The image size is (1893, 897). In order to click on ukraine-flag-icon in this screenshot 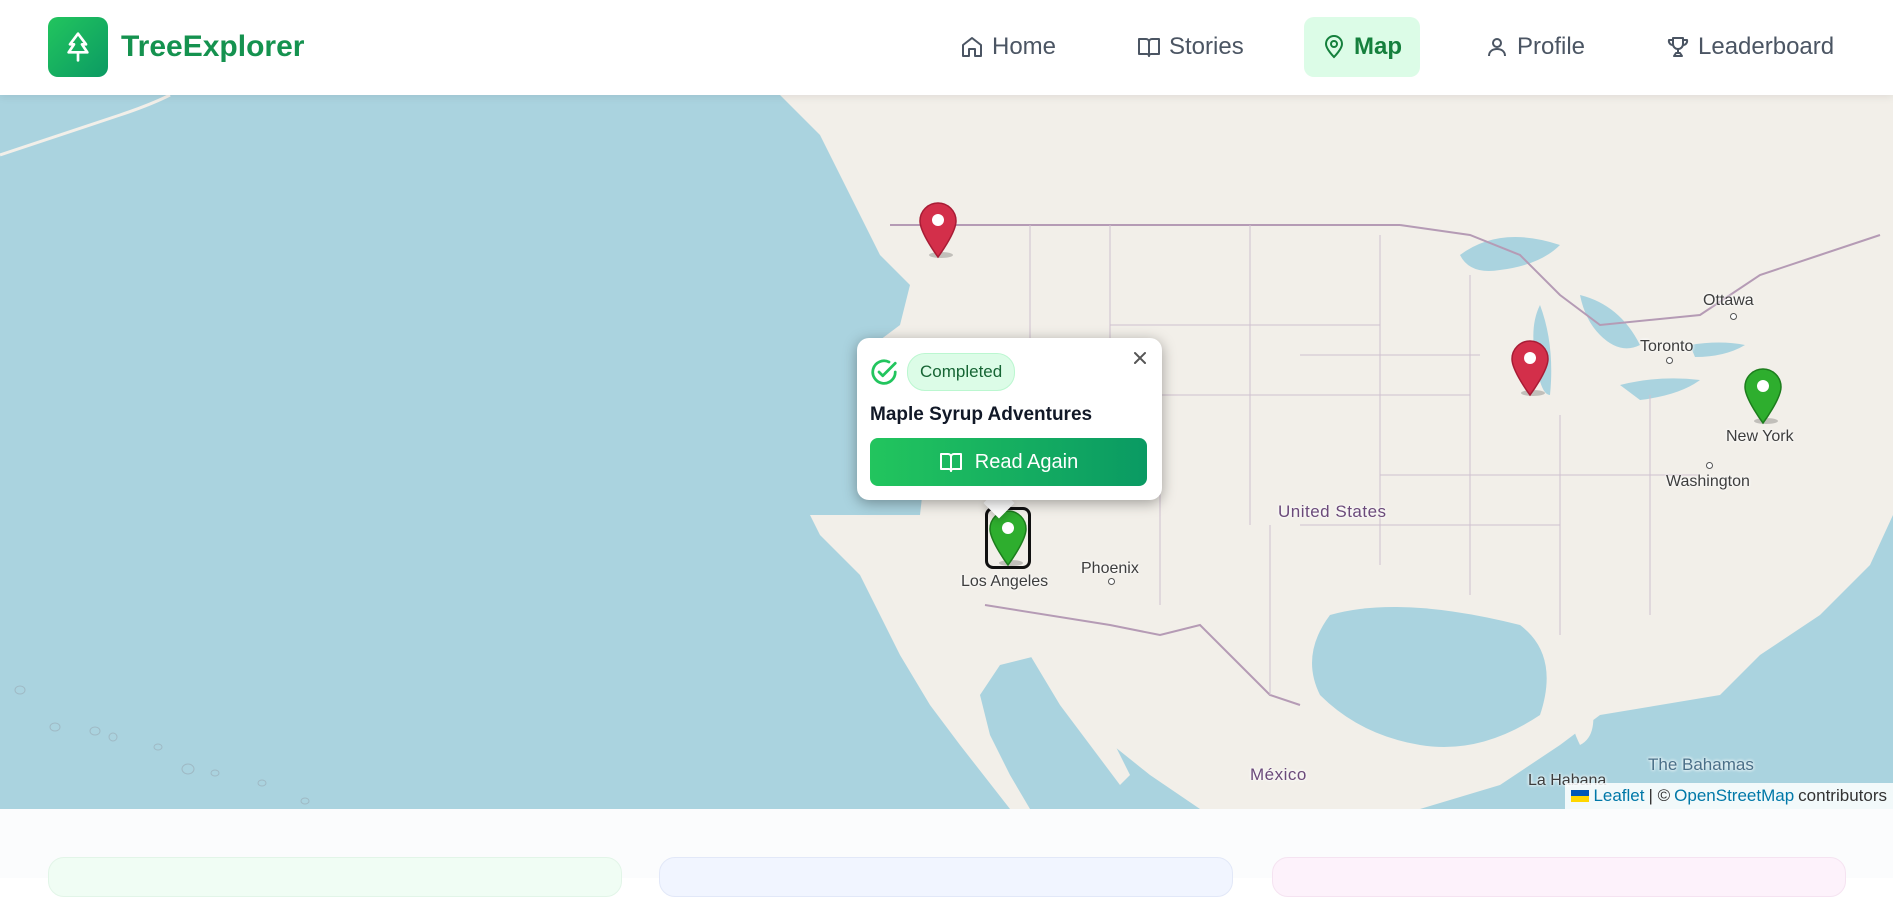, I will do `click(1580, 796)`.